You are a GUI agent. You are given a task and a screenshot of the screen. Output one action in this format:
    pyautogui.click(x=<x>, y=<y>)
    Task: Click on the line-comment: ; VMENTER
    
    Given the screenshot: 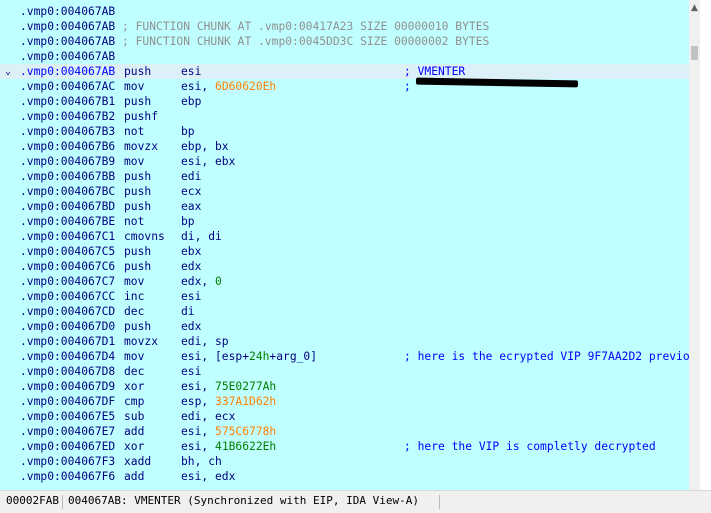 What is the action you would take?
    pyautogui.click(x=435, y=71)
    